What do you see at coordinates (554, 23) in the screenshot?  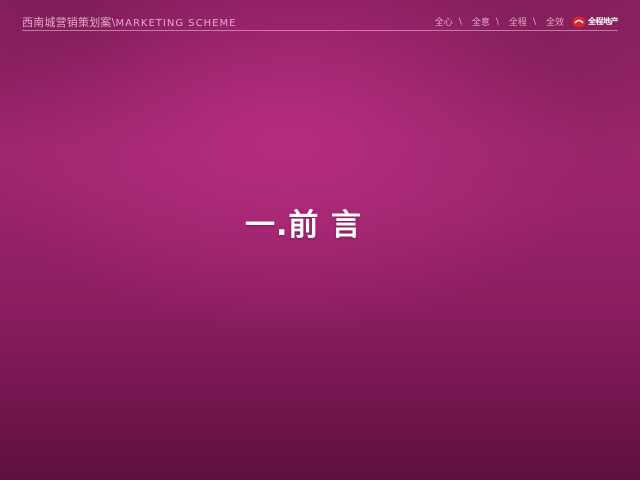 I see `tagline-item-4: 全效` at bounding box center [554, 23].